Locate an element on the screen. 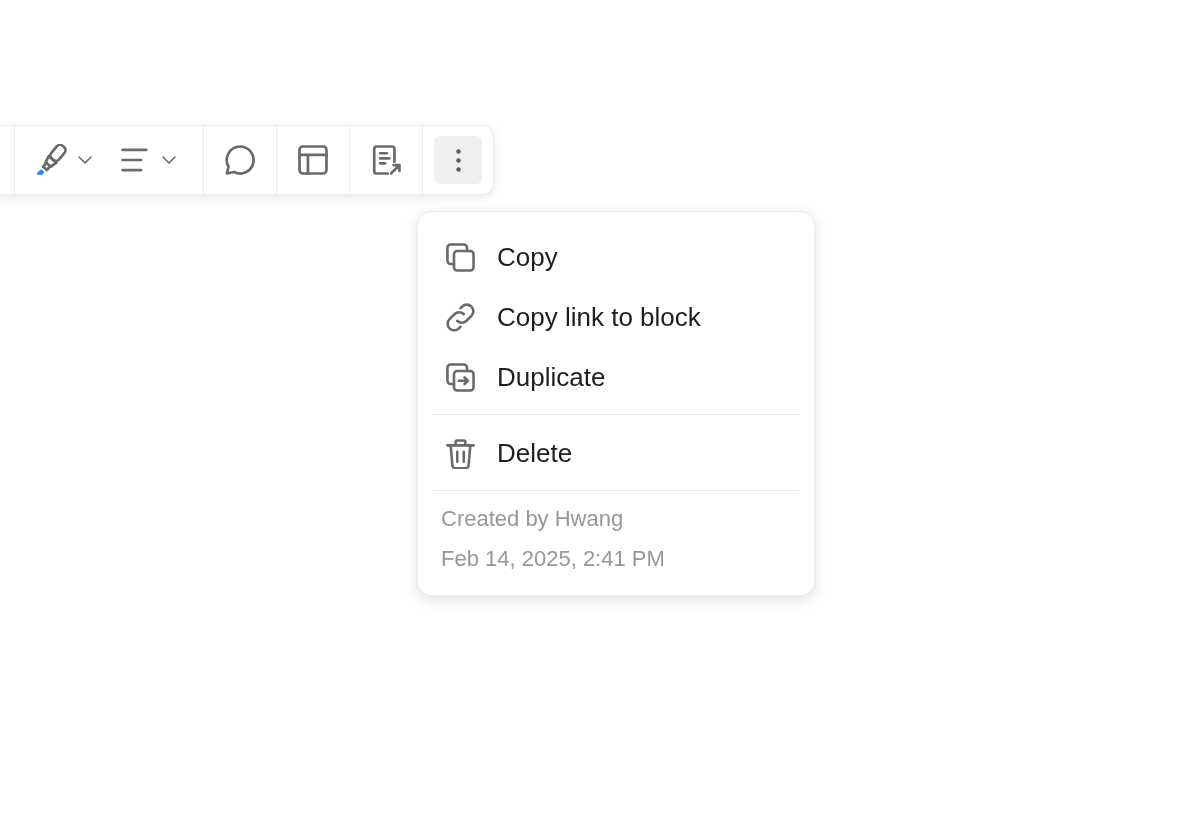  menu-item: Delete is located at coordinates (616, 453).